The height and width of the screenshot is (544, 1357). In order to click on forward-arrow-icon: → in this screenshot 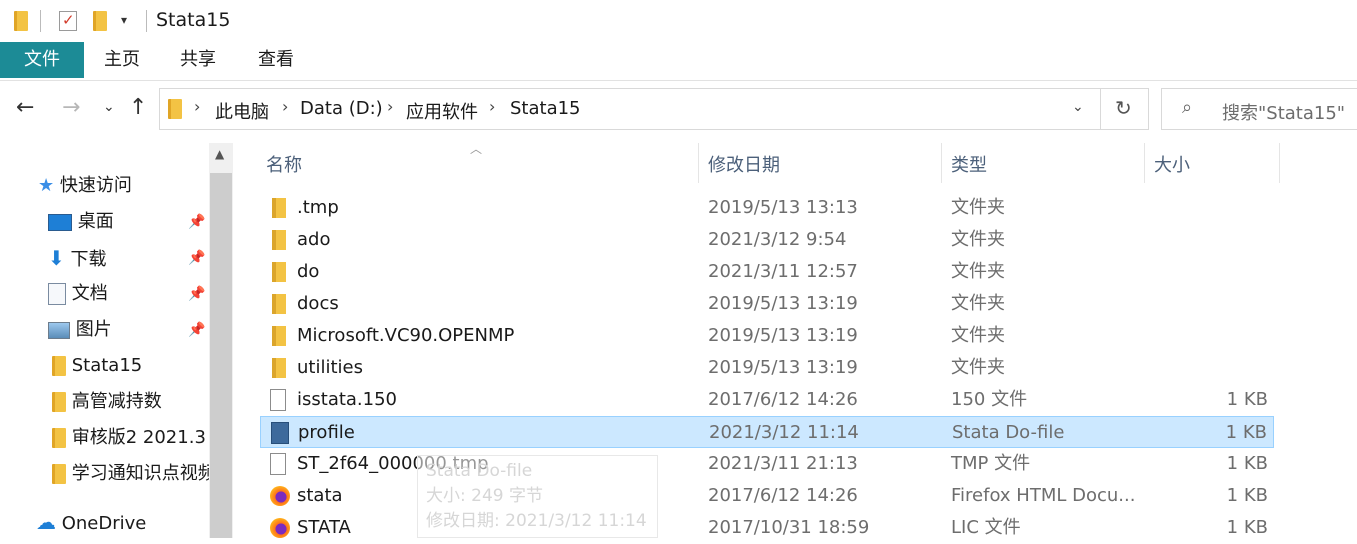, I will do `click(71, 107)`.